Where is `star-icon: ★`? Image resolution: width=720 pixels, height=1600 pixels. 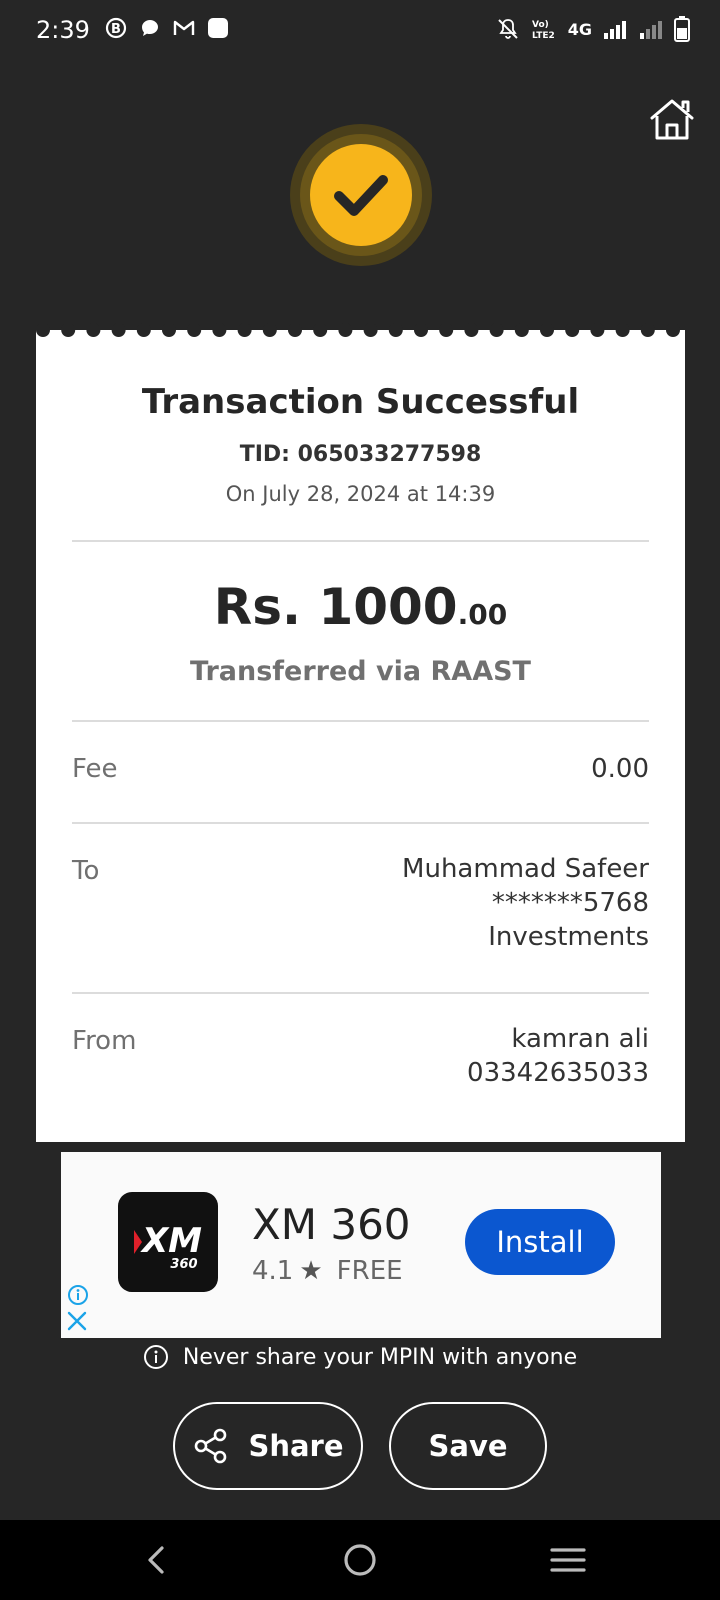
star-icon: ★ is located at coordinates (311, 1271).